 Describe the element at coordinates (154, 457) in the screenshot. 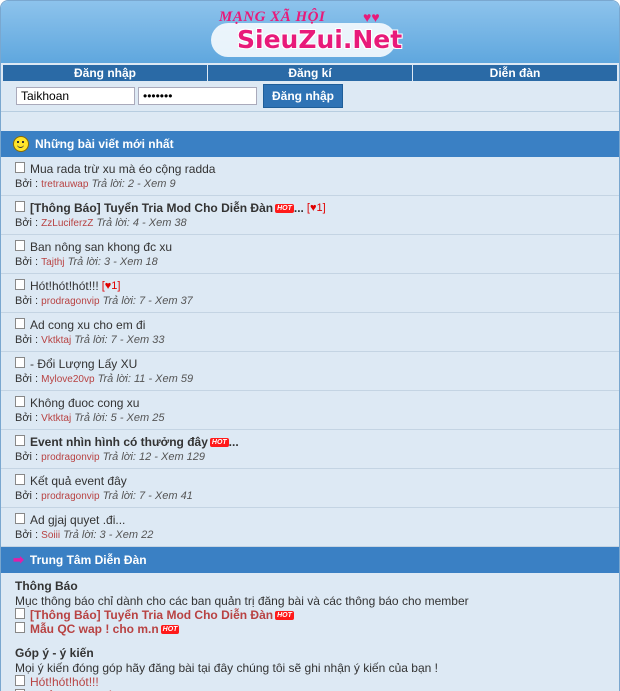

I see `post-stats: Trả lời: 12 - Xem 129` at that location.